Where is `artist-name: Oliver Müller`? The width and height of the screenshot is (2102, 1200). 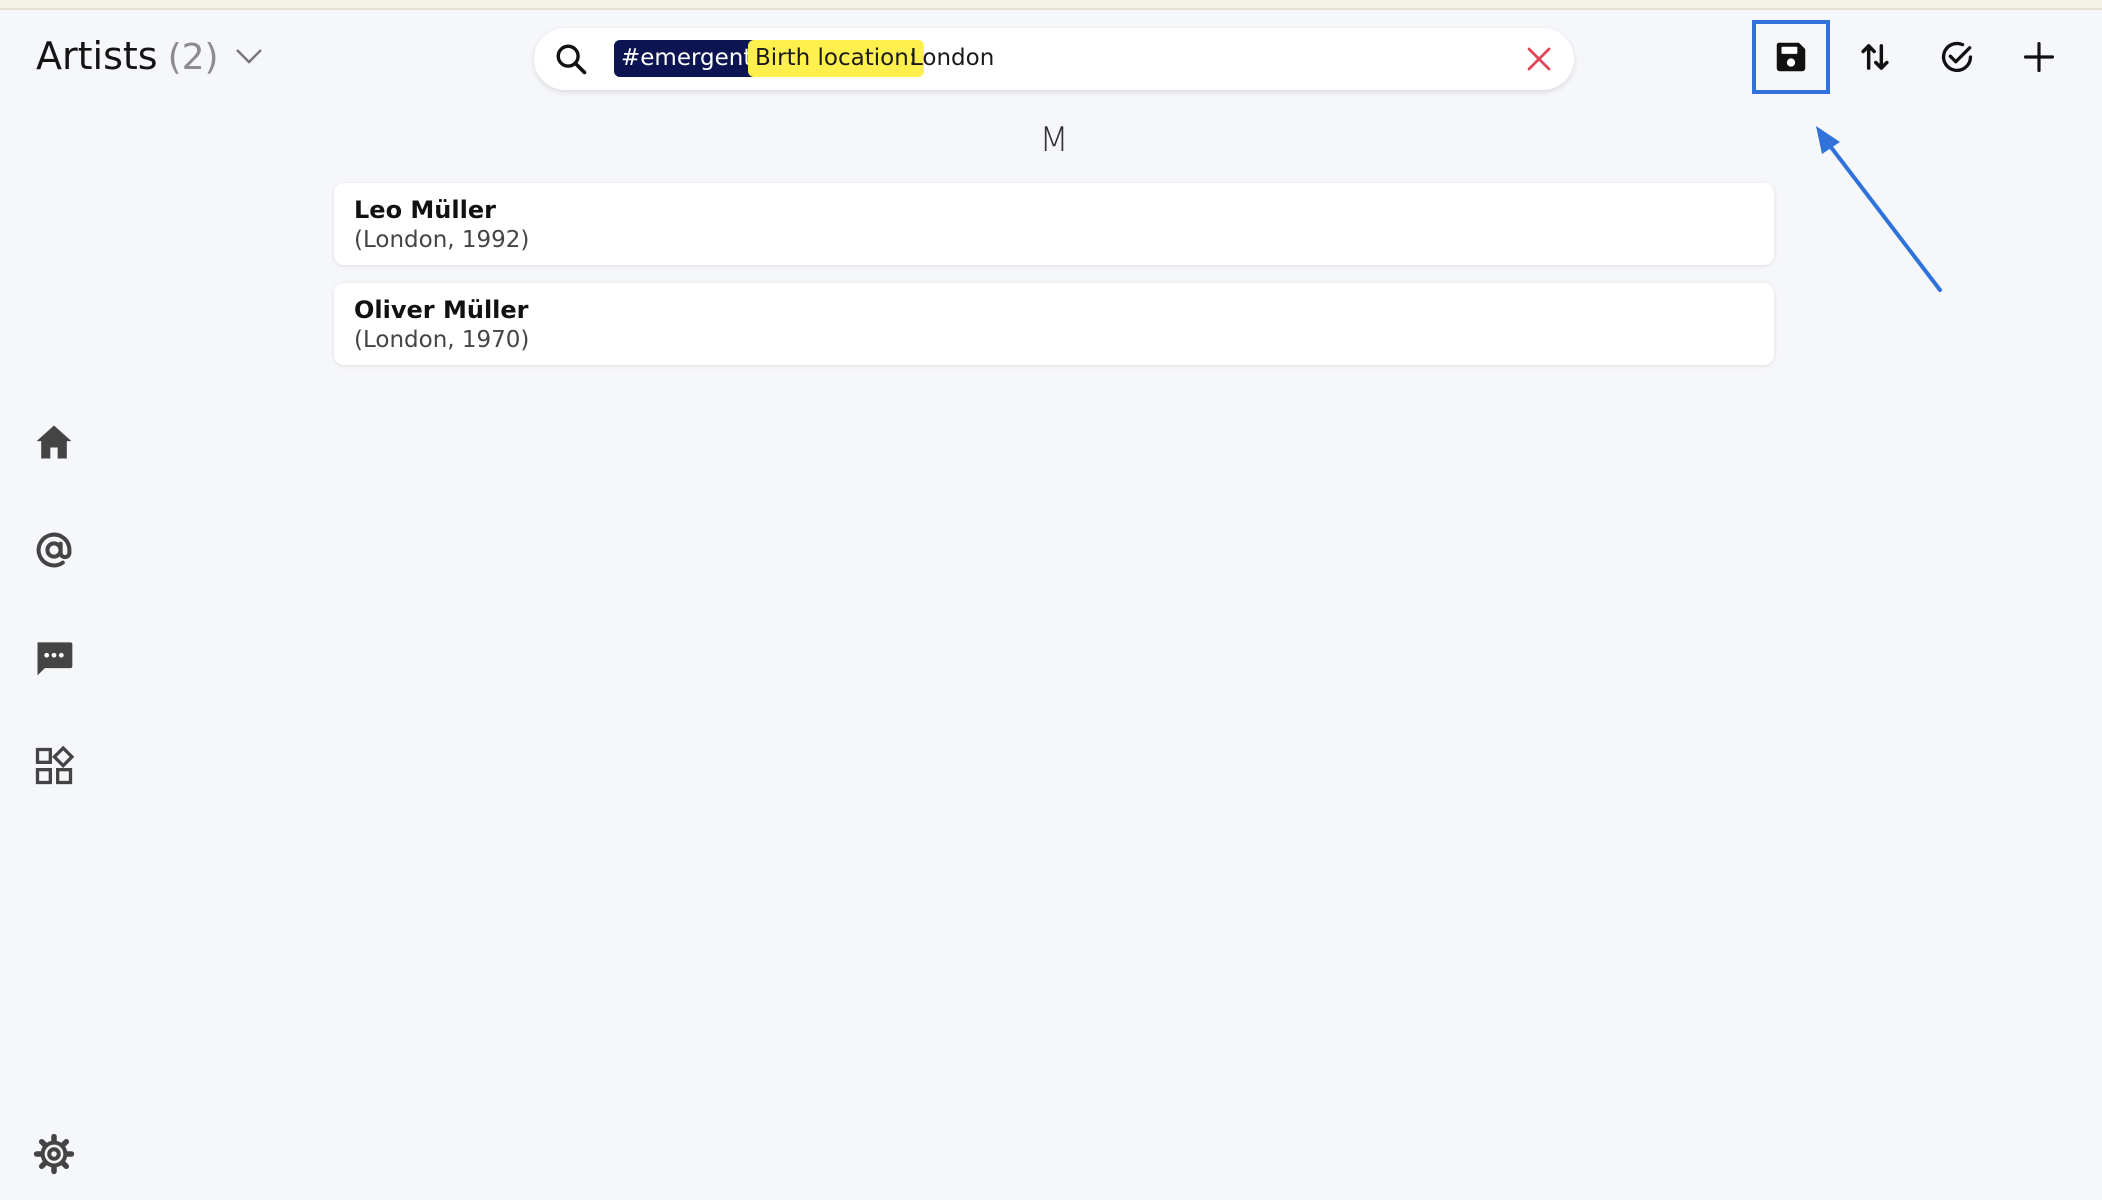
artist-name: Oliver Müller is located at coordinates (441, 310).